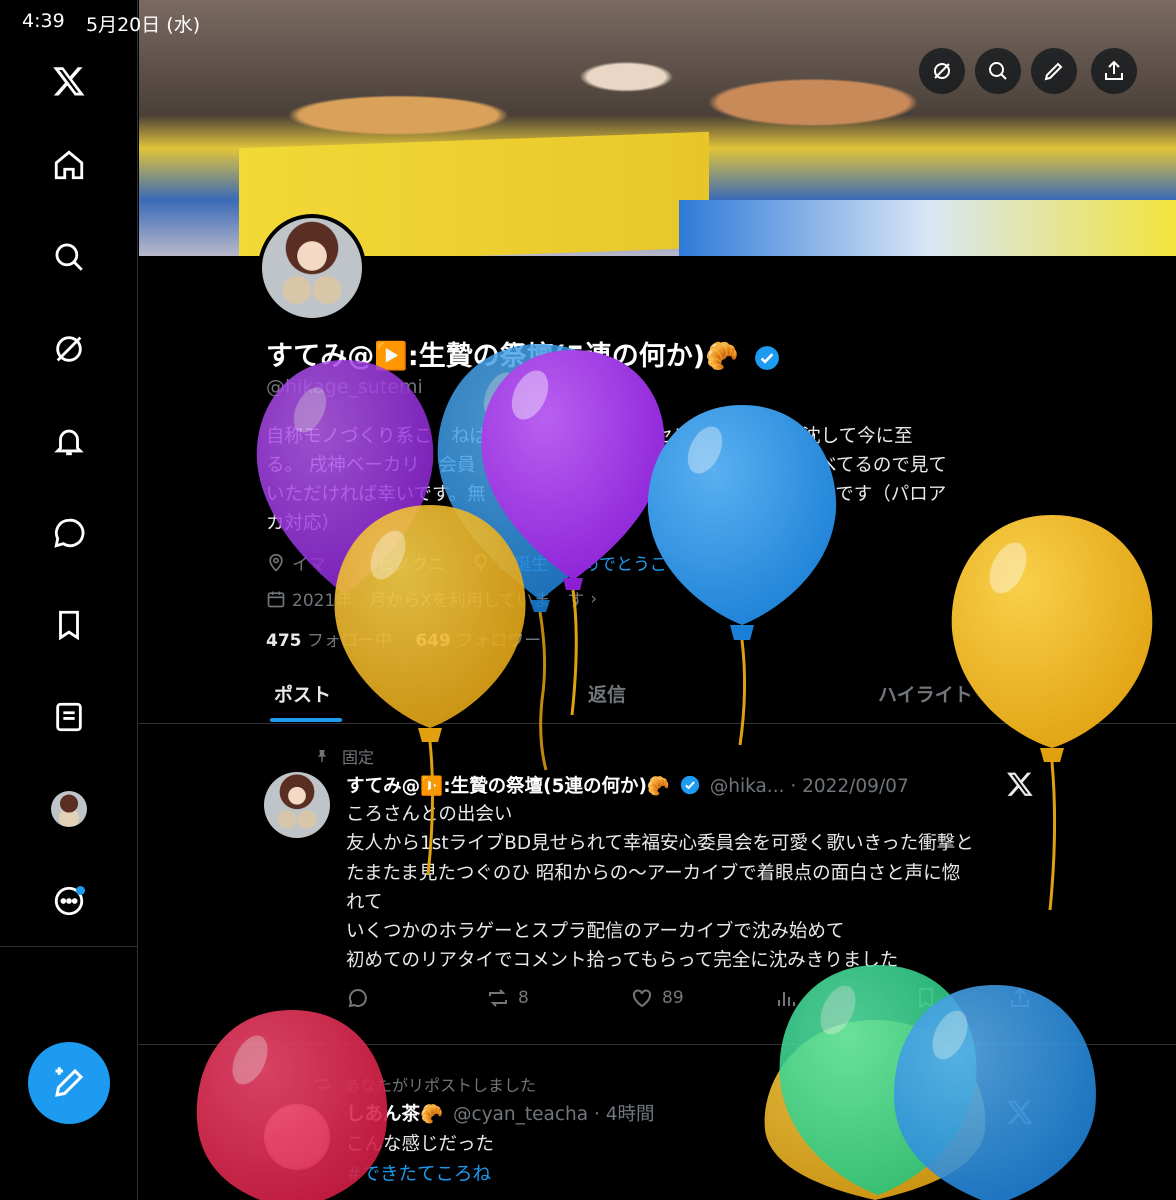 Image resolution: width=1176 pixels, height=1200 pixels. I want to click on following-label: フォロー中, so click(349, 641).